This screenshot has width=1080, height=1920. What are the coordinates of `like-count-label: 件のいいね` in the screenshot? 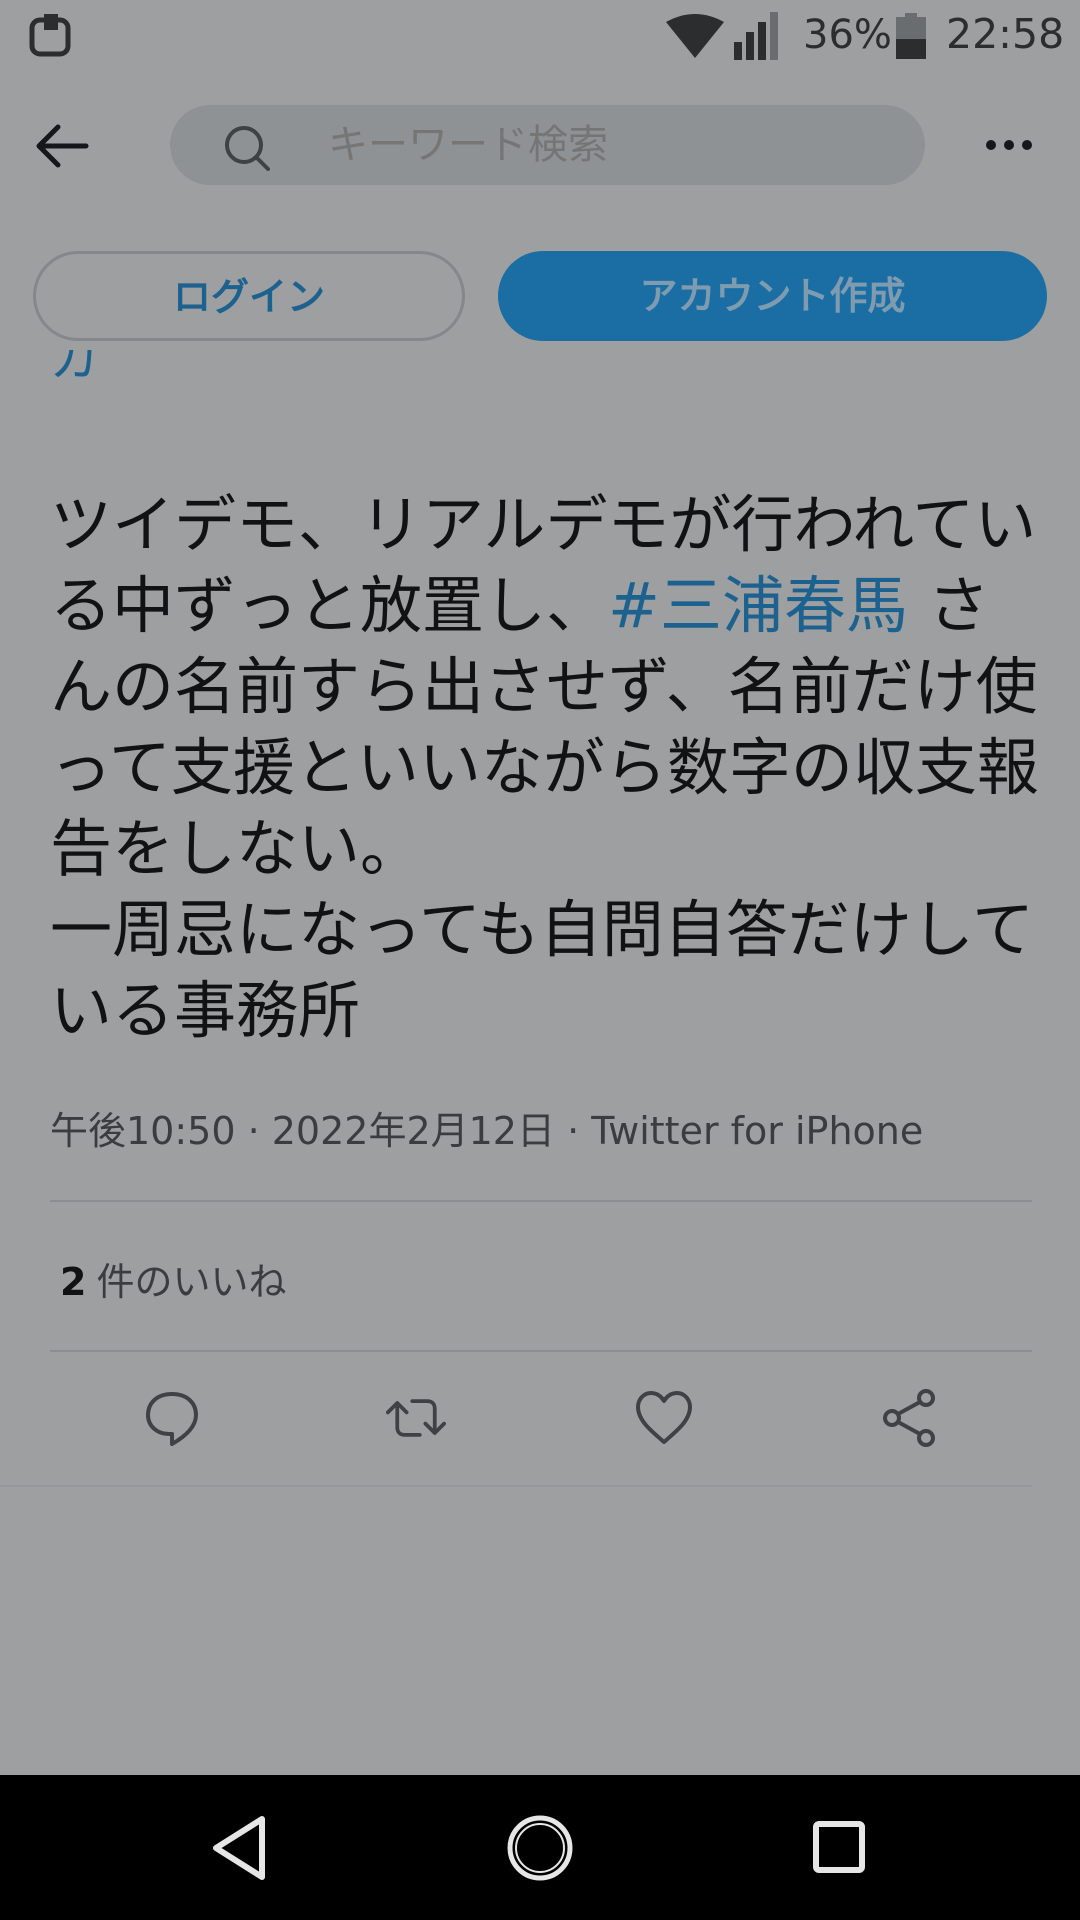 It's located at (191, 1282).